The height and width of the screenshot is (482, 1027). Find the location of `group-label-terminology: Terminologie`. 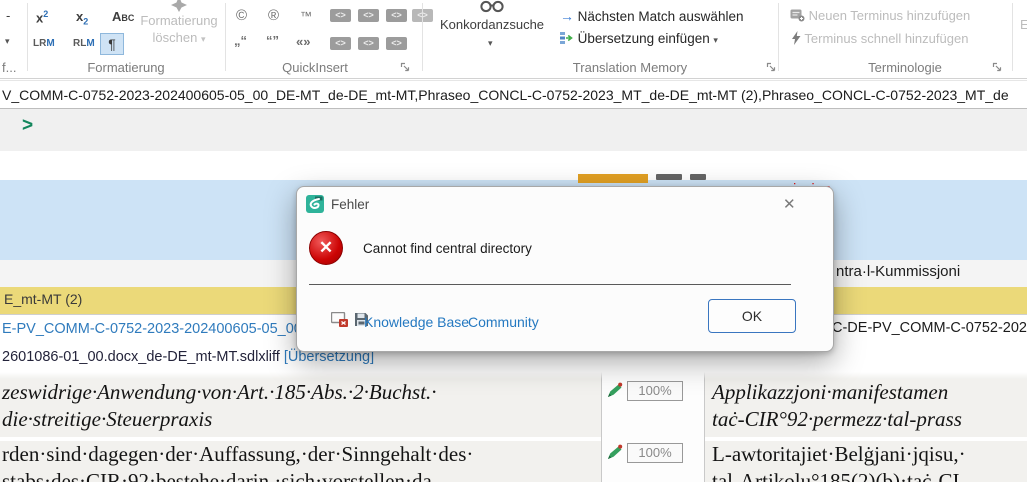

group-label-terminology: Terminologie is located at coordinates (905, 67).